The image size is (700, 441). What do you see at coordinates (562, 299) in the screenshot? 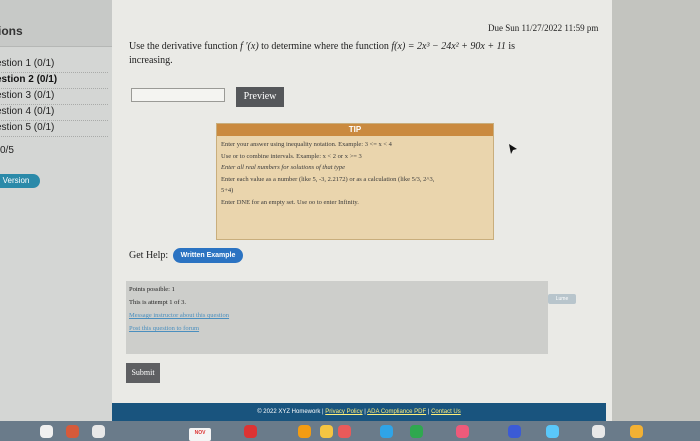
I see `scroll-badge: Lume` at bounding box center [562, 299].